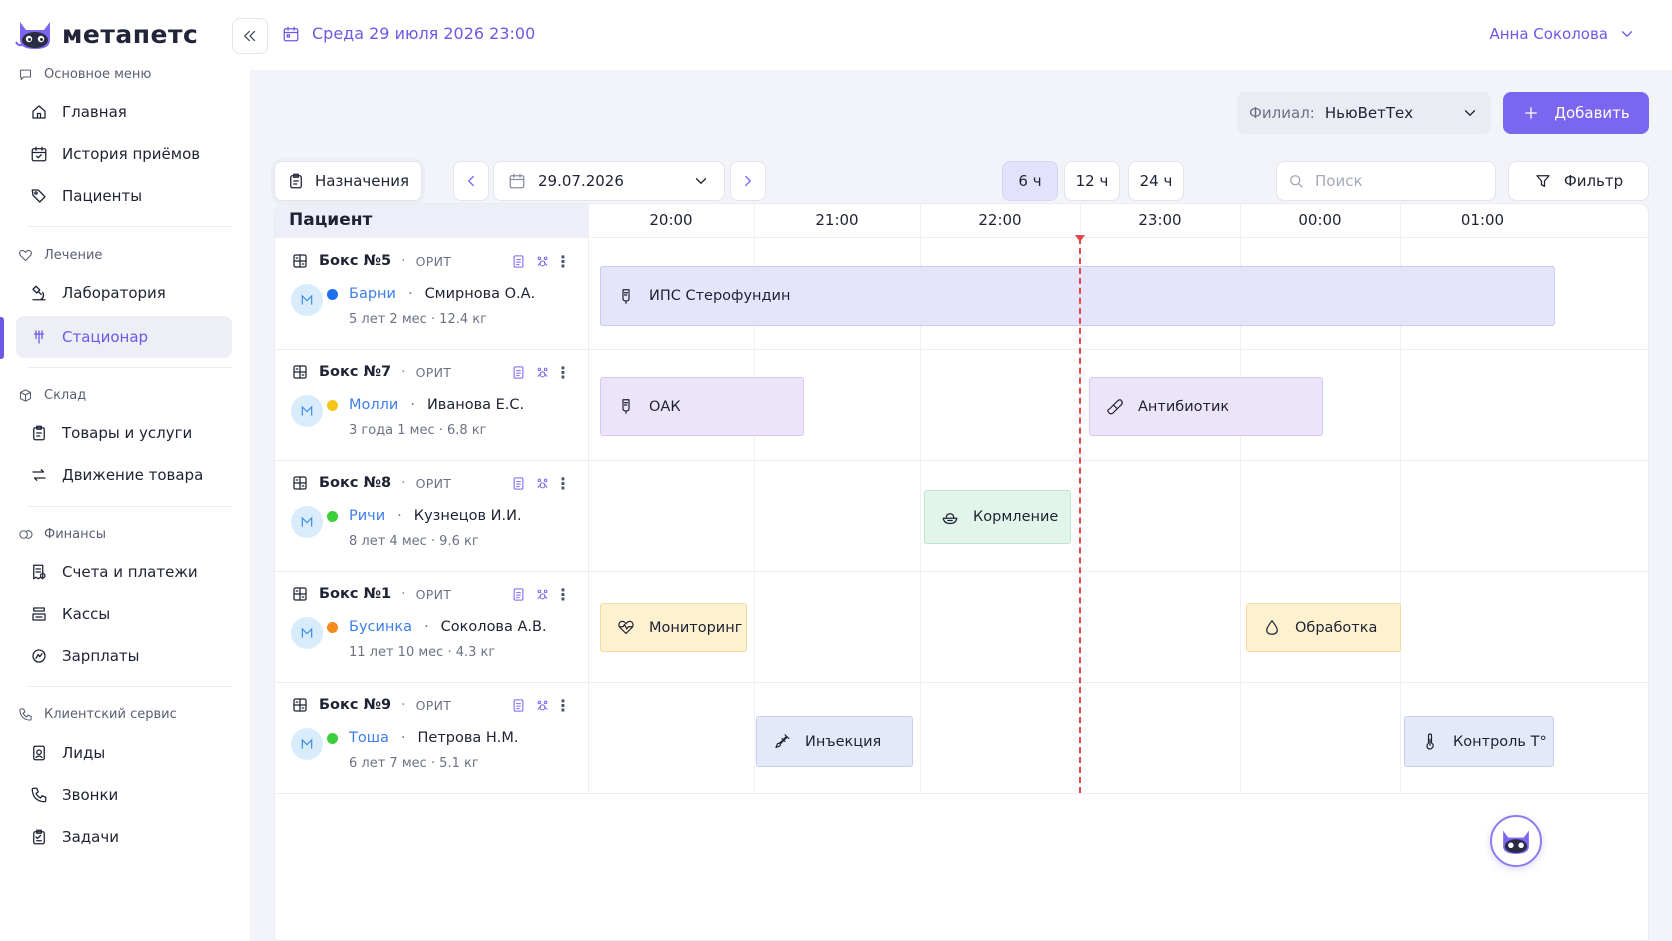  I want to click on document-icon, so click(39, 753).